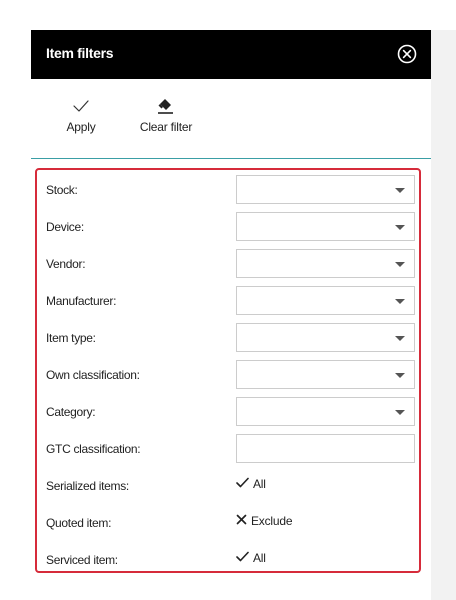 The width and height of the screenshot is (456, 600). I want to click on apply-label: Apply, so click(81, 127).